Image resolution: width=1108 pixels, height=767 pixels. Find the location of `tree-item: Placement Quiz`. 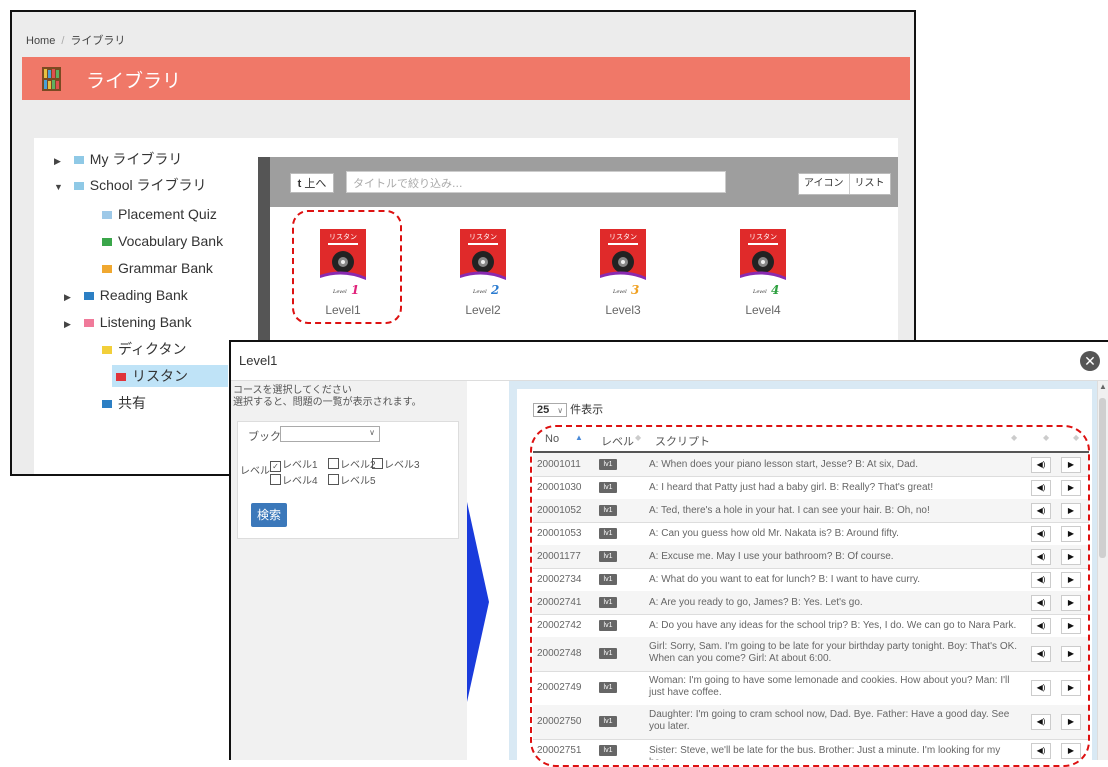

tree-item: Placement Quiz is located at coordinates (159, 214).